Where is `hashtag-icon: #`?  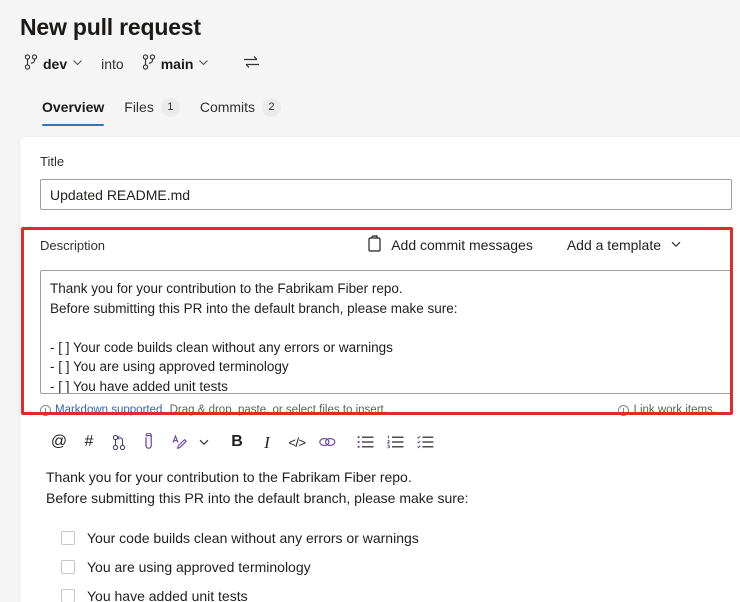
hashtag-icon: # is located at coordinates (89, 442).